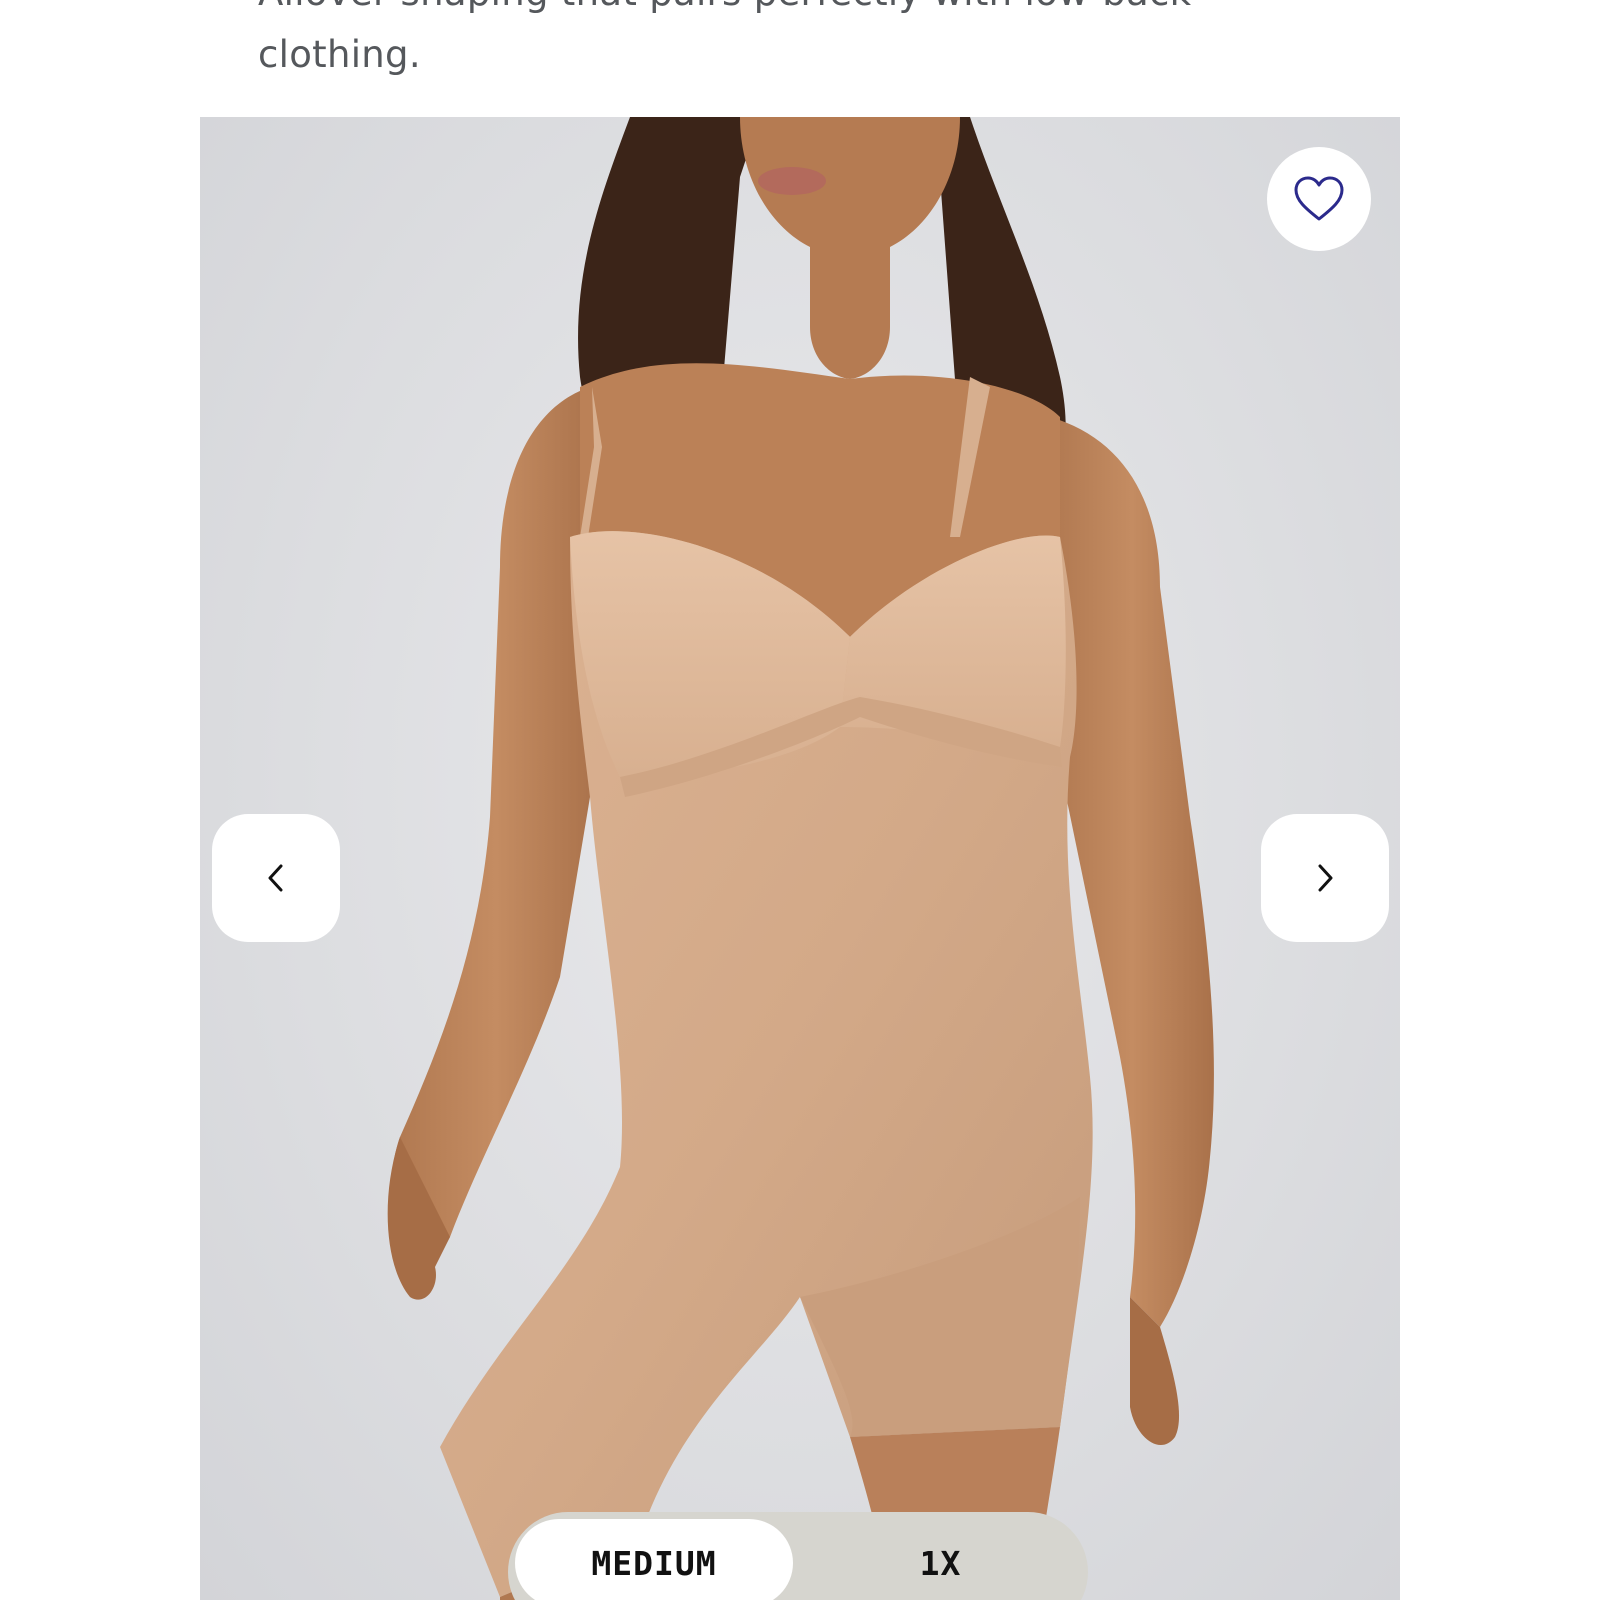 The height and width of the screenshot is (1600, 1600). I want to click on chevron-left-icon, so click(275, 878).